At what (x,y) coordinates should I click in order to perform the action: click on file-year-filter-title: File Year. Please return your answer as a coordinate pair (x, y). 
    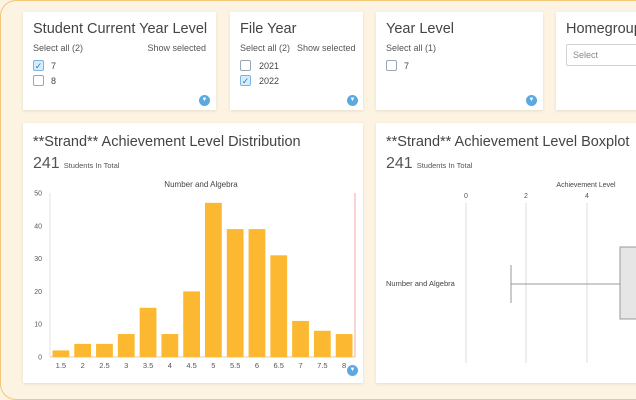
    Looking at the image, I should click on (268, 29).